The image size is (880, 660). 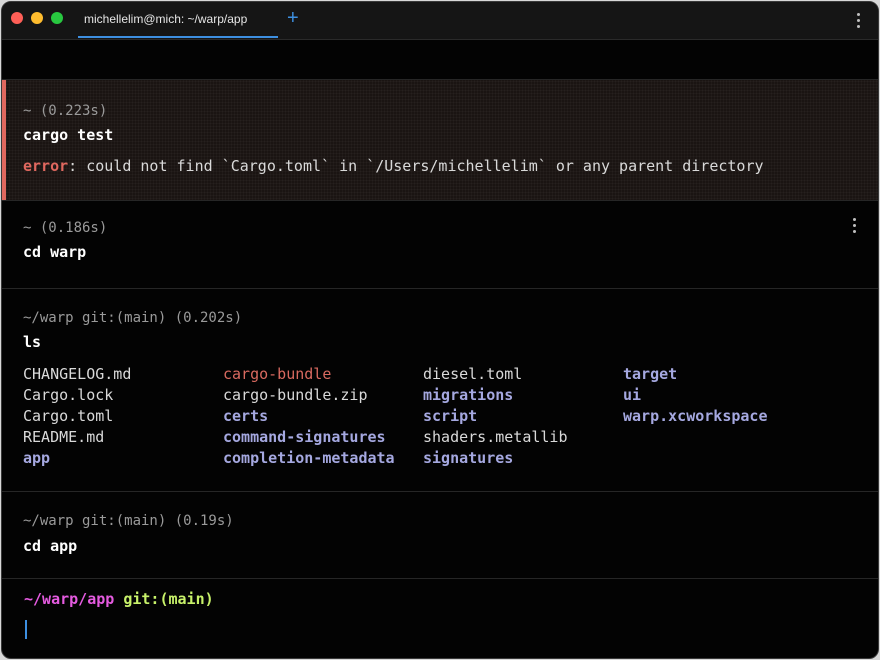 What do you see at coordinates (32, 342) in the screenshot?
I see `block-command: ls` at bounding box center [32, 342].